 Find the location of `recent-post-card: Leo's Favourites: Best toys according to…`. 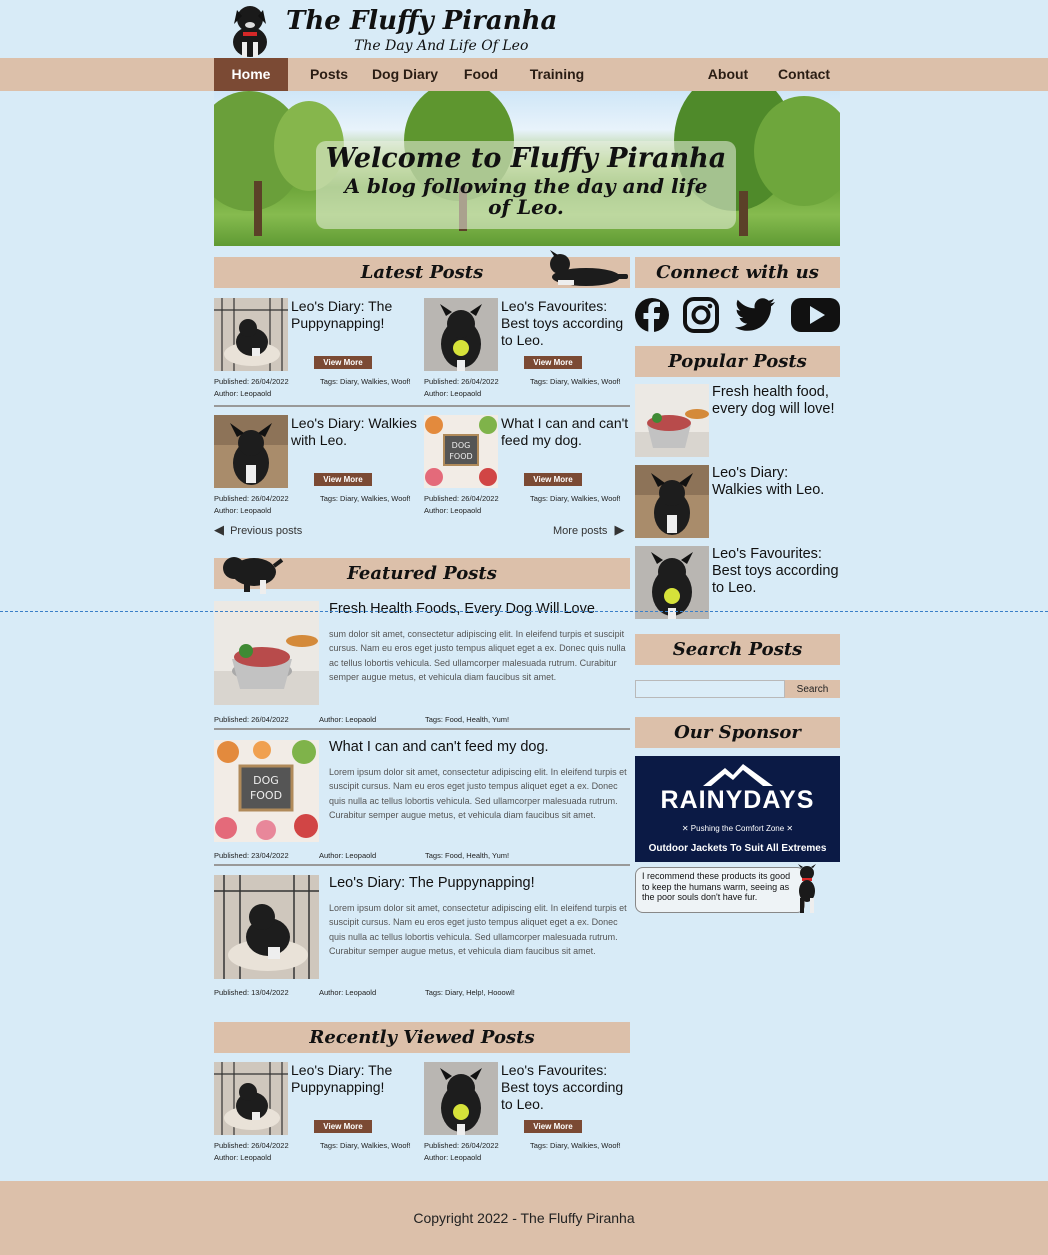

recent-post-card: Leo's Favourites: Best toys according to… is located at coordinates (527, 1112).